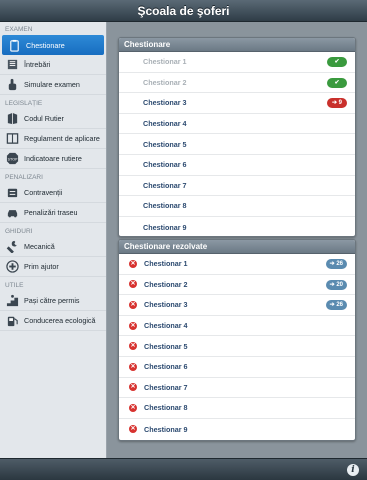  I want to click on solved-test-name: Chestionar 4, so click(166, 326).